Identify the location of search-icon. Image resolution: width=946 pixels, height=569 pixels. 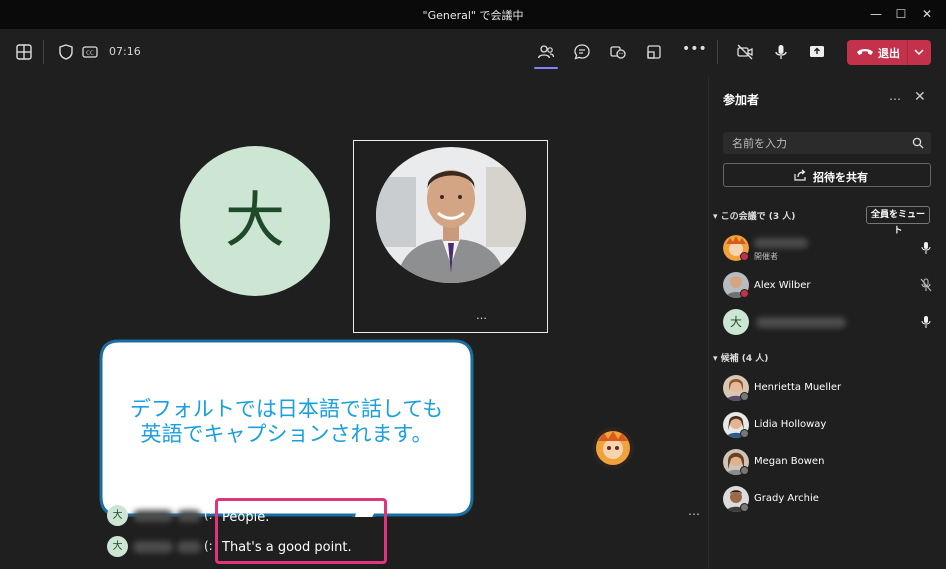
(918, 143).